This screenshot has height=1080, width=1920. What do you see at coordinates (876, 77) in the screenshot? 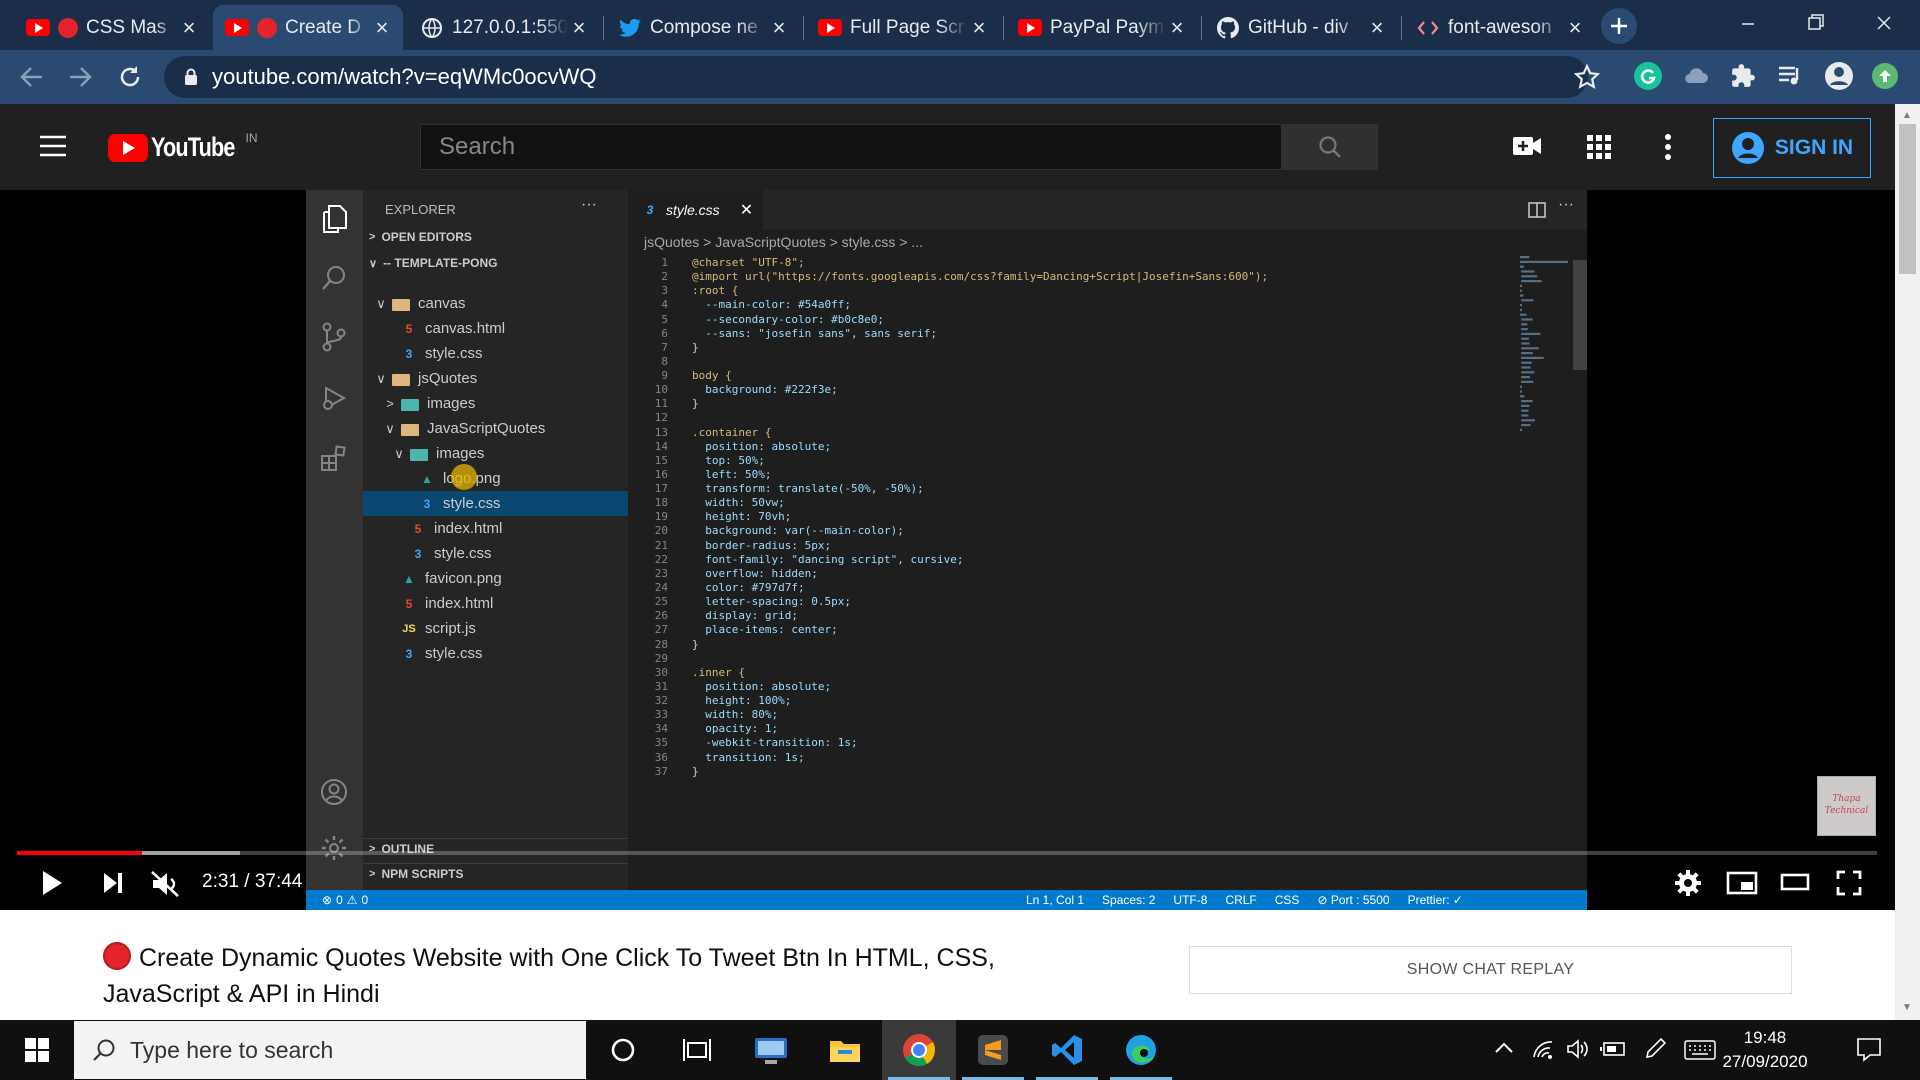
I see `address-bar: youtube.com/watch?v=eqWMc0ocvWQ` at bounding box center [876, 77].